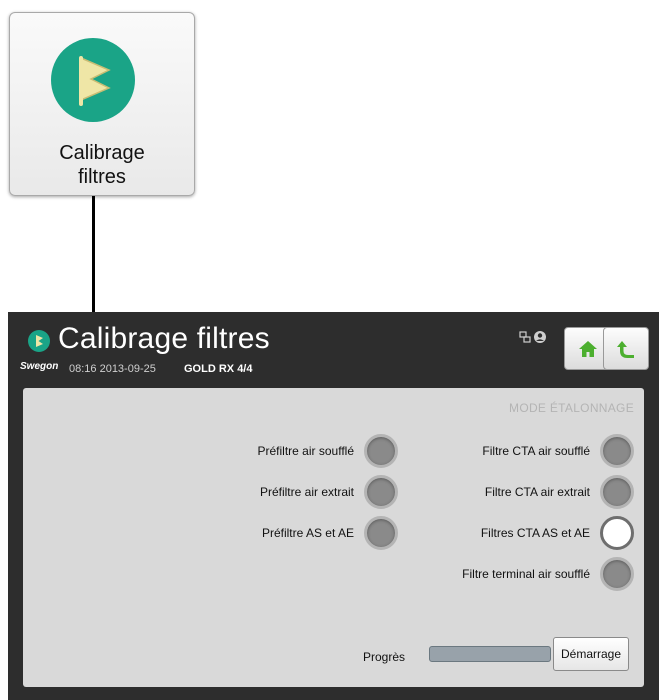 This screenshot has height=700, width=659. Describe the element at coordinates (307, 533) in the screenshot. I see `filter-label: Préfiltre AS et AE` at that location.